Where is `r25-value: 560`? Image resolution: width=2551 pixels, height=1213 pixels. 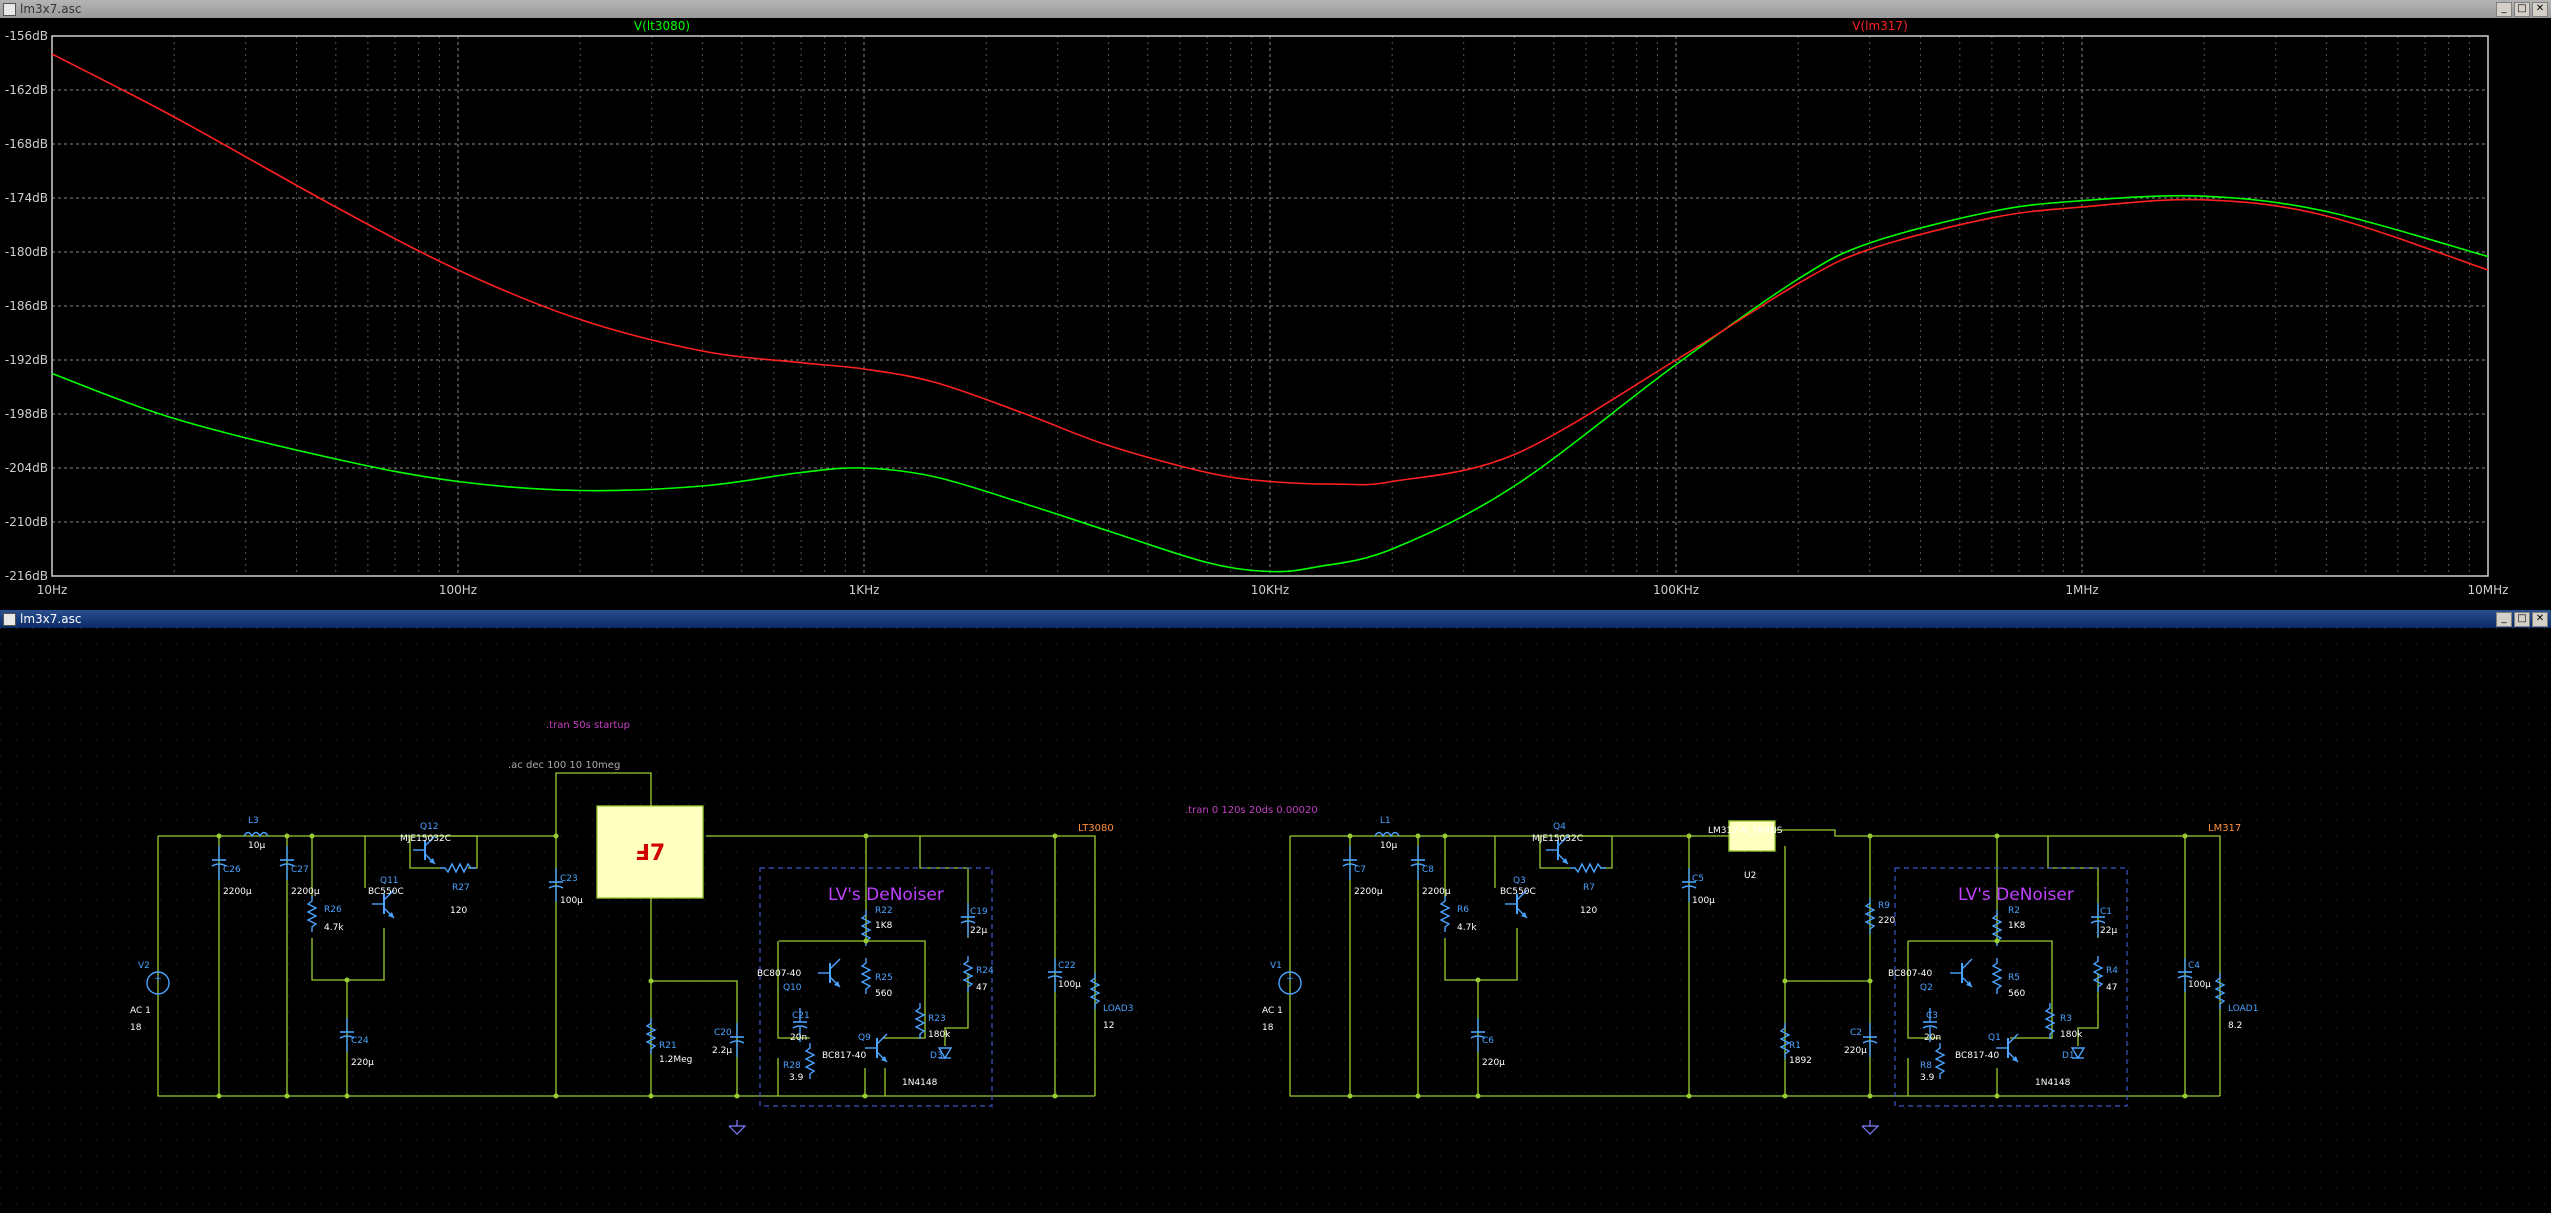 r25-value: 560 is located at coordinates (883, 994).